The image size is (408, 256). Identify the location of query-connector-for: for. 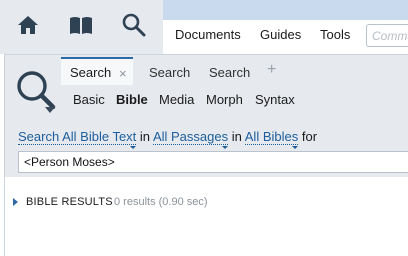
(309, 136).